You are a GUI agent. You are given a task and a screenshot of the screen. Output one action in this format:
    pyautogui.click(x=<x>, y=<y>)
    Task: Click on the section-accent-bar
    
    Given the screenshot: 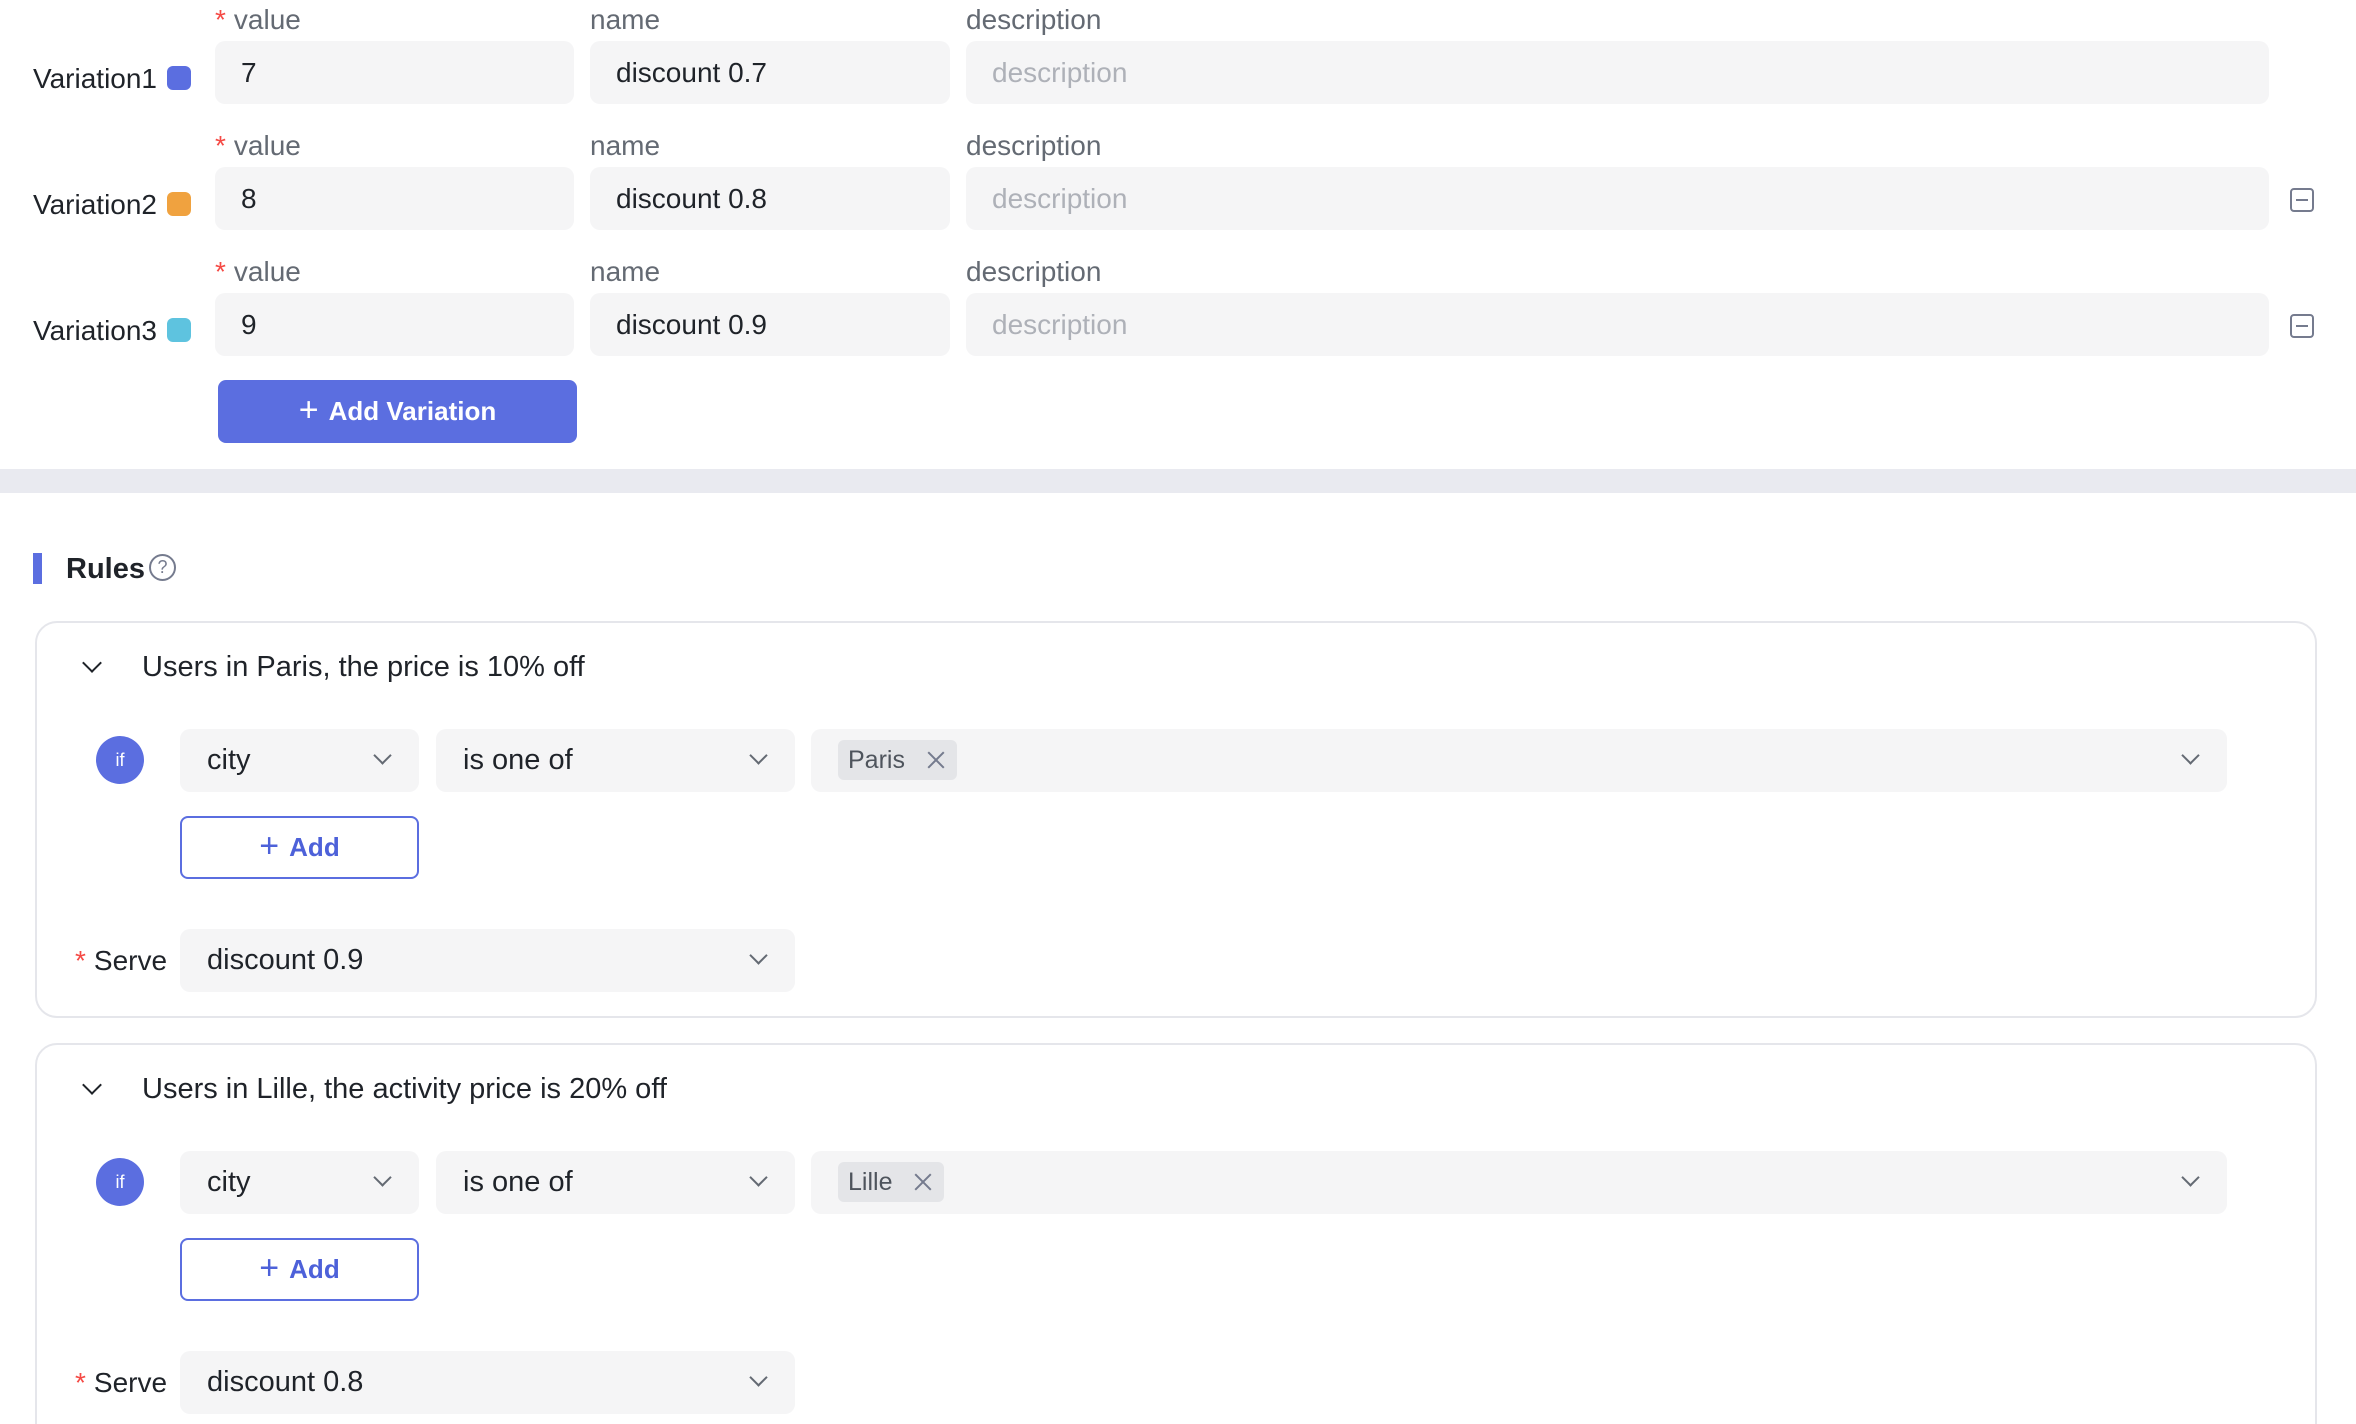 What is the action you would take?
    pyautogui.click(x=37, y=568)
    